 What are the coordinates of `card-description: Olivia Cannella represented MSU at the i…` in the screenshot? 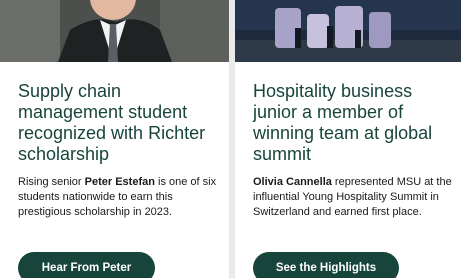 It's located at (353, 197).